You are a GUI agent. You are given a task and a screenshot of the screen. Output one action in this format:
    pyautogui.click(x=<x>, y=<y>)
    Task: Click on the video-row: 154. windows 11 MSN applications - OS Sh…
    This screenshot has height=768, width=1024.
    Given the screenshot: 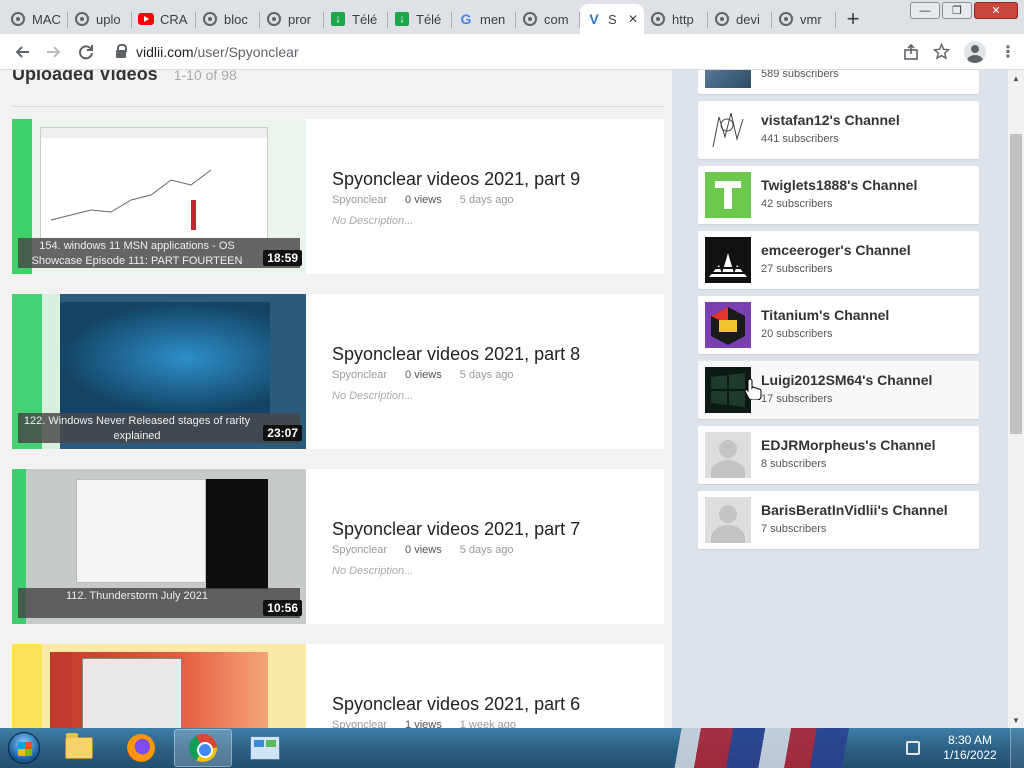 What is the action you would take?
    pyautogui.click(x=338, y=196)
    